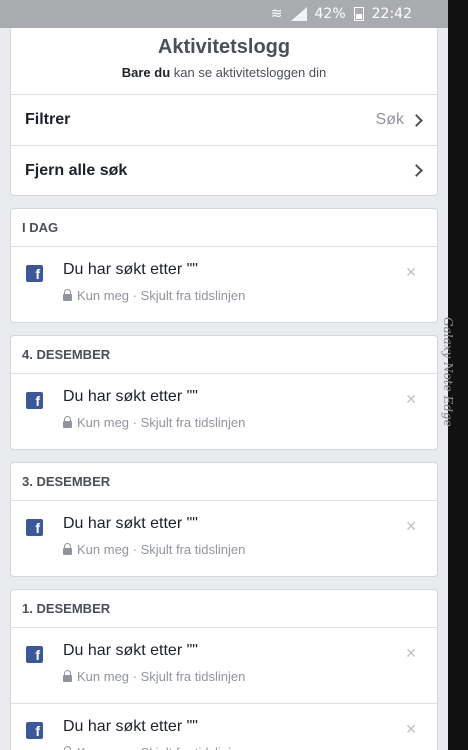 The image size is (468, 750). What do you see at coordinates (224, 228) in the screenshot?
I see `section-date-heading: I DAG` at bounding box center [224, 228].